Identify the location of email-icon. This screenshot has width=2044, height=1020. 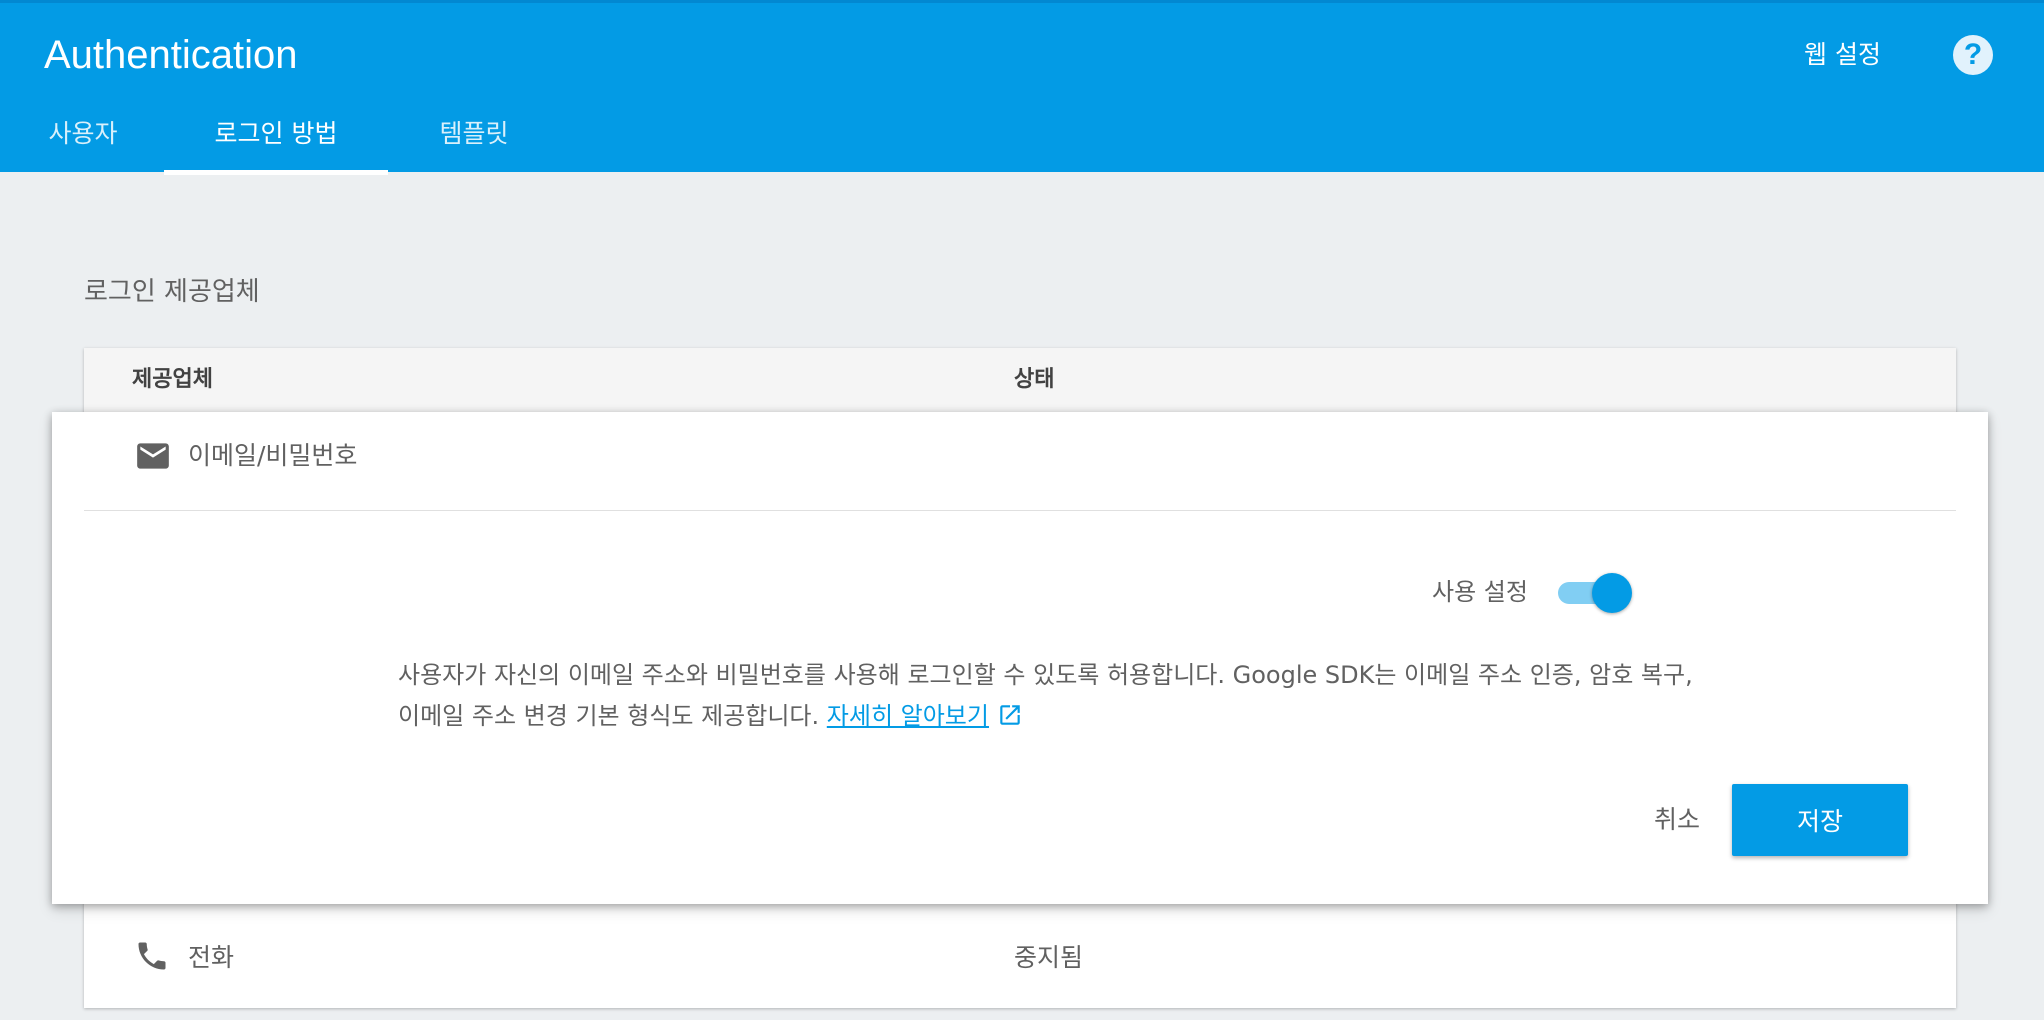
(153, 458).